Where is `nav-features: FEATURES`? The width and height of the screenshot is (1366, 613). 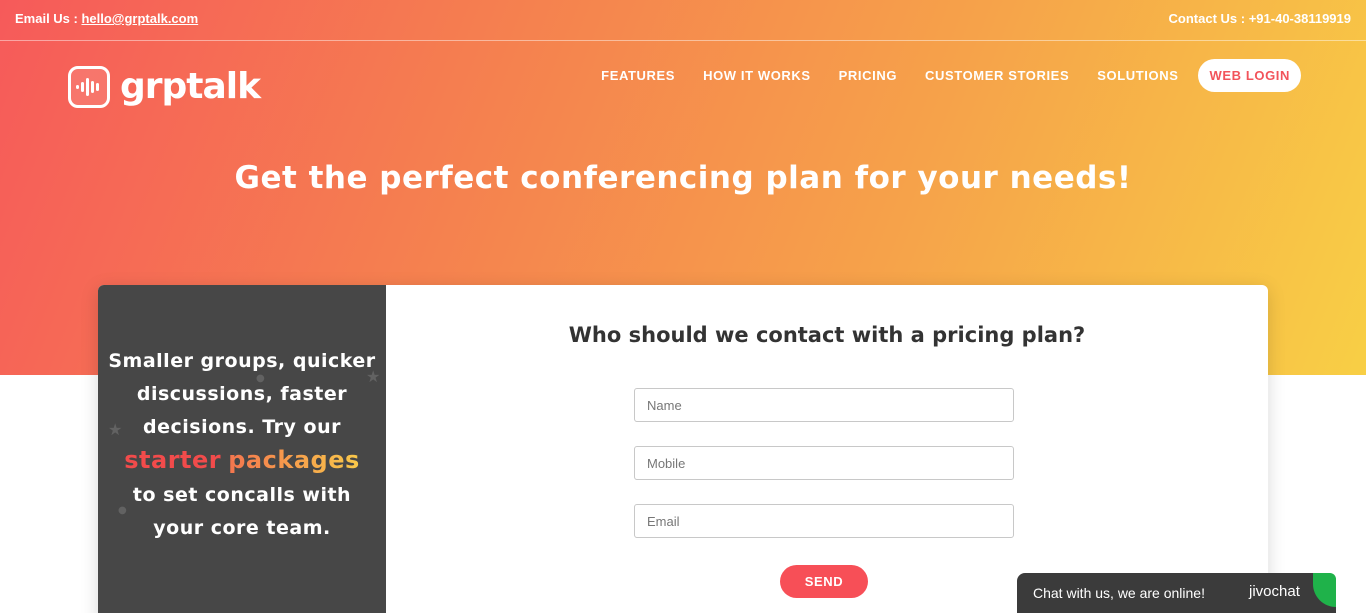
nav-features: FEATURES is located at coordinates (638, 75).